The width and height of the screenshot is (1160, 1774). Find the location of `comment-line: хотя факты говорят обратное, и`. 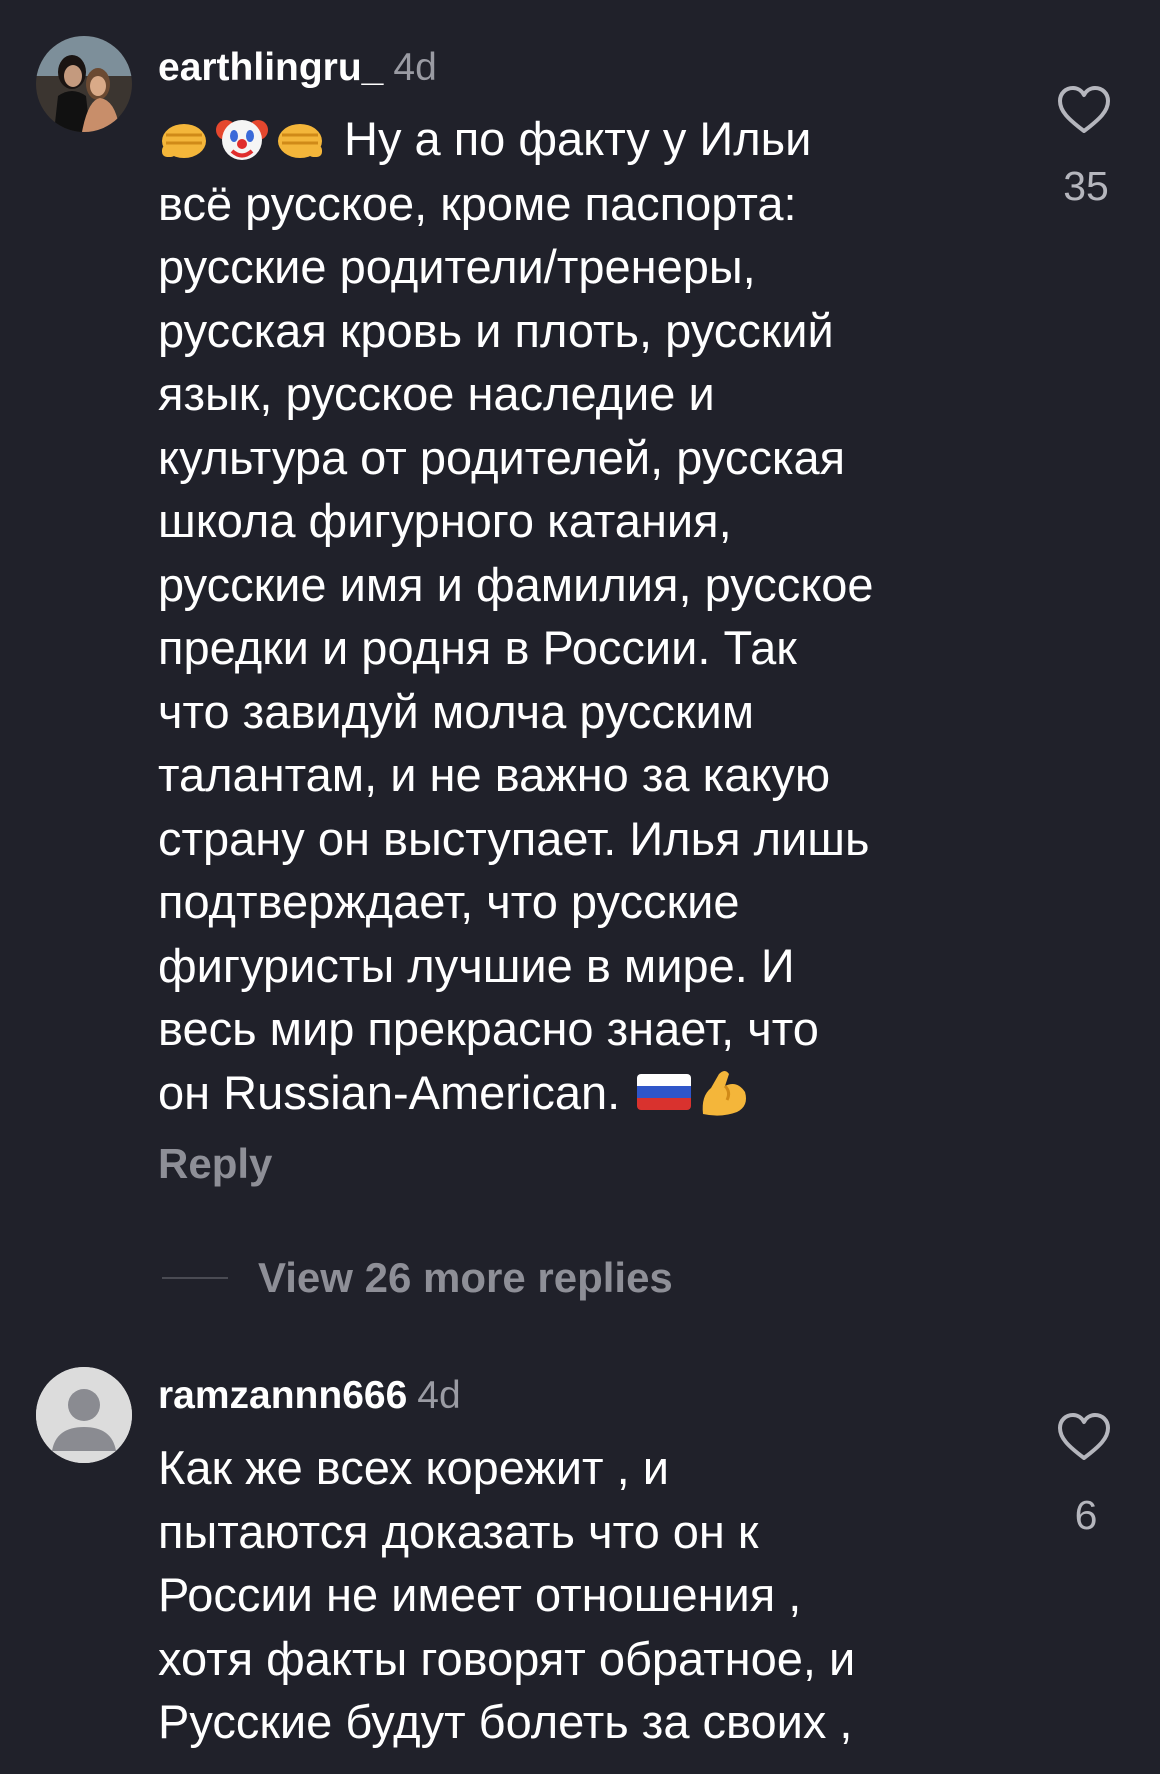

comment-line: хотя факты говорят обратное, и is located at coordinates (507, 1658).